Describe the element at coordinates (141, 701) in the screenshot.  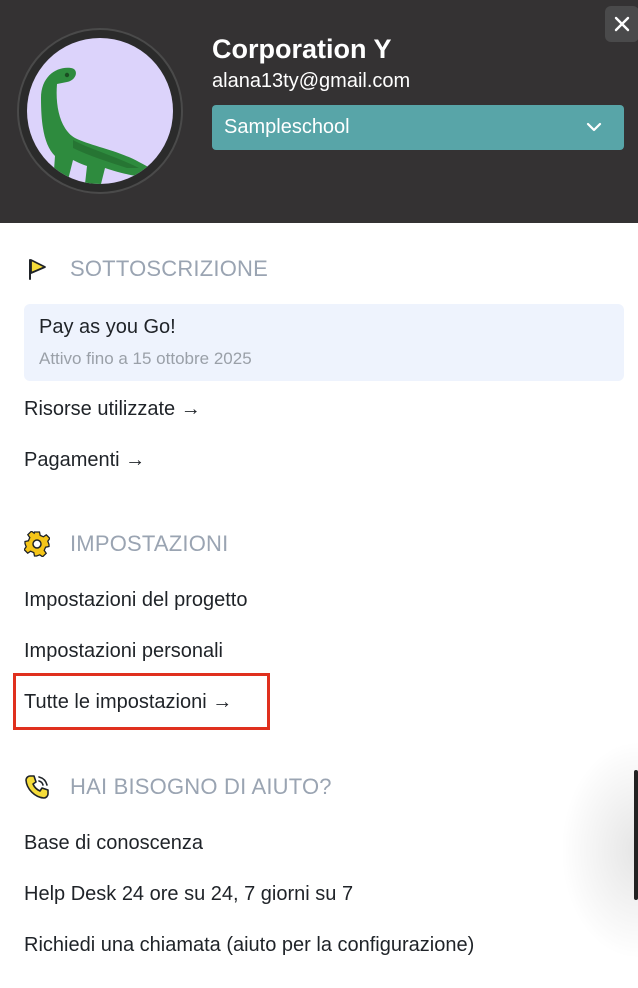
I see `highlight-box` at that location.